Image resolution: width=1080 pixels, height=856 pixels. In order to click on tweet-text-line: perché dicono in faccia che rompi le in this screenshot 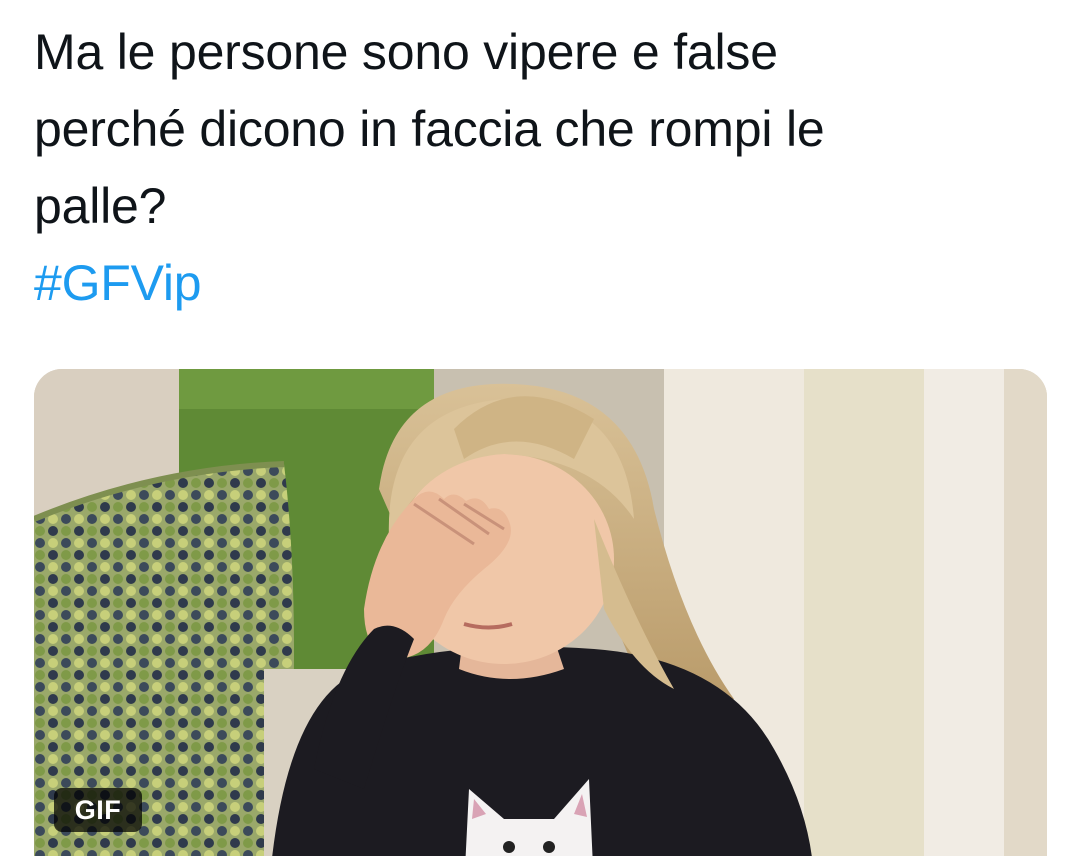, I will do `click(429, 129)`.